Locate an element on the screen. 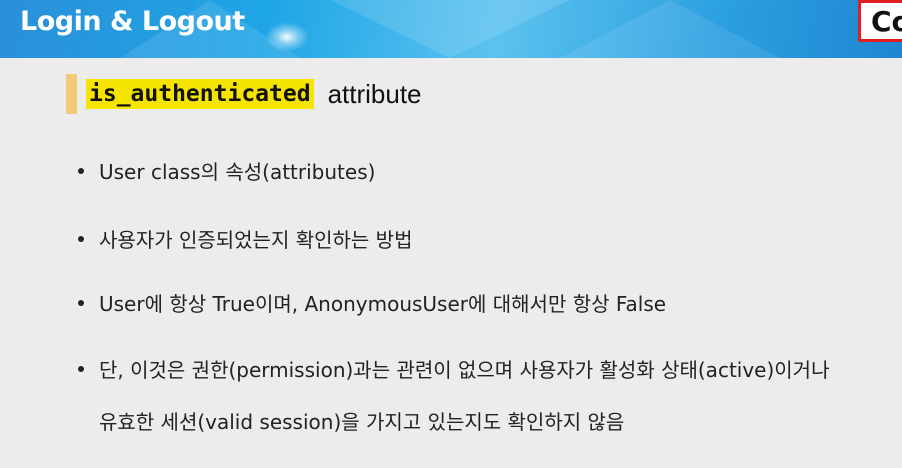  slide-title: Login & Logout is located at coordinates (132, 21).